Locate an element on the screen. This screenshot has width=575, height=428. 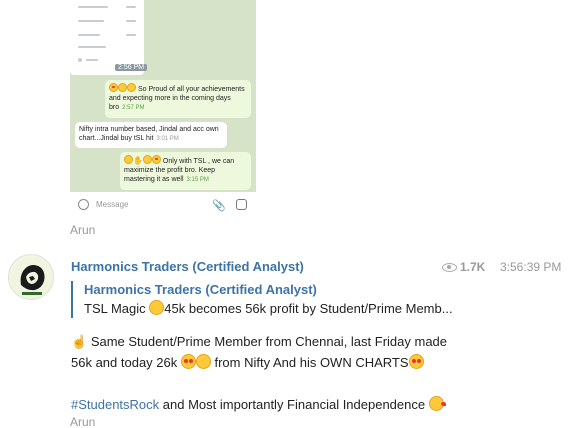
reply-text-start: TSL Magic is located at coordinates (117, 308).